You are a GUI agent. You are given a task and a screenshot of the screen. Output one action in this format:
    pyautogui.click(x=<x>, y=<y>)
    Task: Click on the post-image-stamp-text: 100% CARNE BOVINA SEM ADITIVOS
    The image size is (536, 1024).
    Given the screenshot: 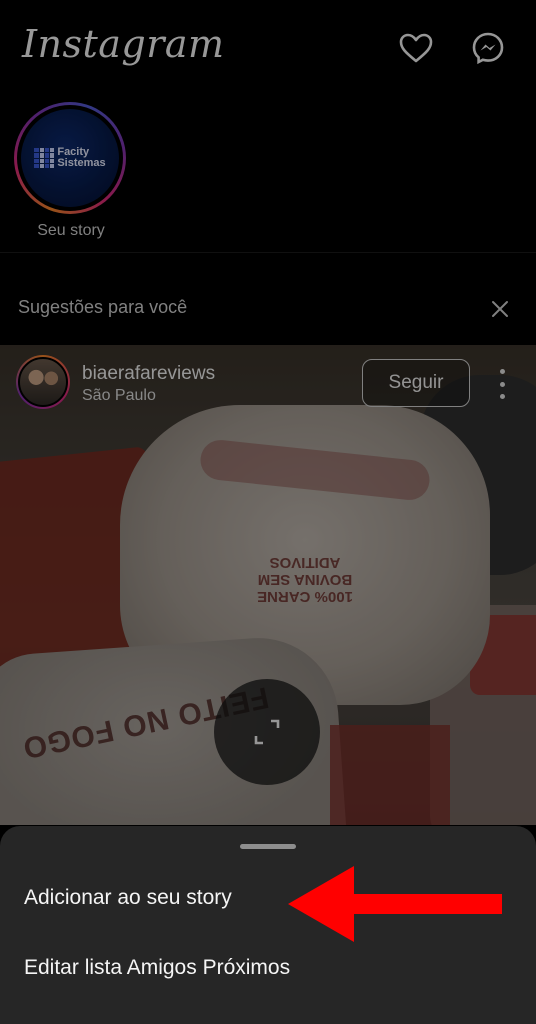 What is the action you would take?
    pyautogui.click(x=305, y=579)
    